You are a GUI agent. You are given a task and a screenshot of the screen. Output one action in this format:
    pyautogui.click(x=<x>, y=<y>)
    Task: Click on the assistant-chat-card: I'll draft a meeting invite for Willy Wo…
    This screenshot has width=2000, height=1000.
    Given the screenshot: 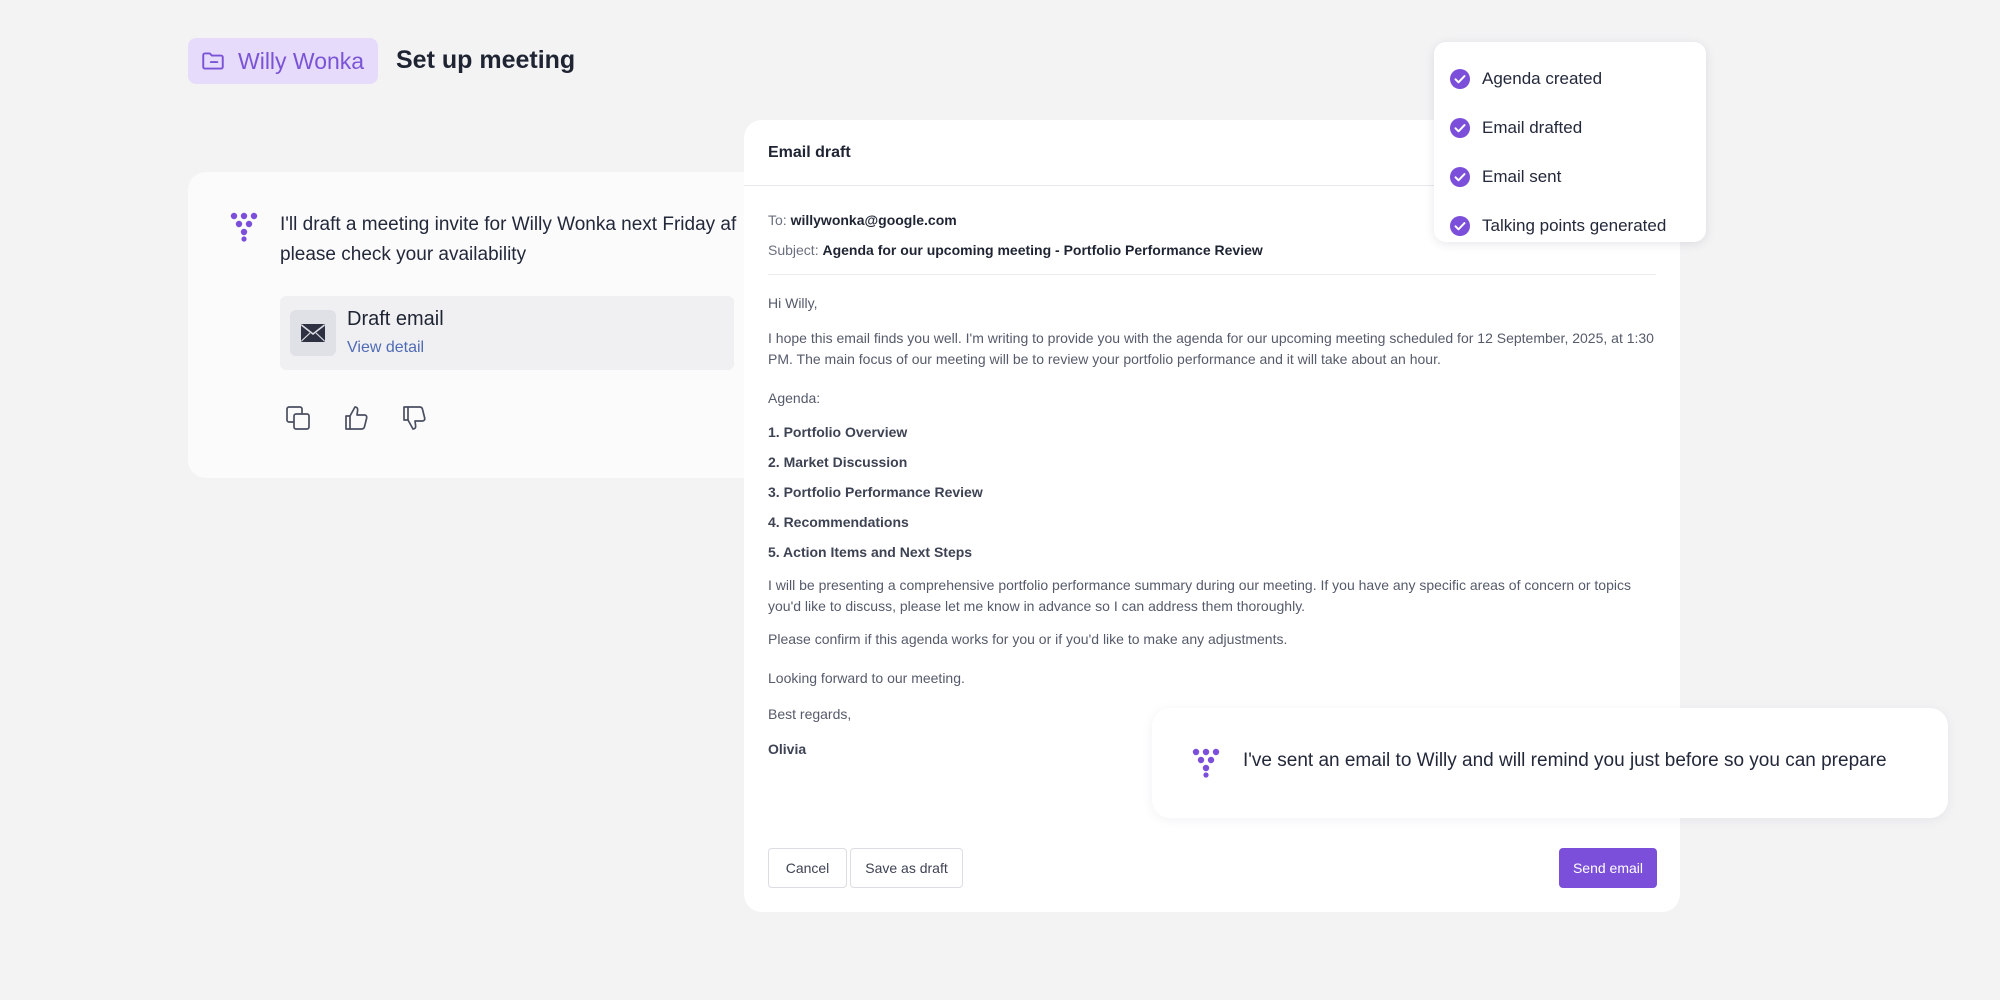 What is the action you would take?
    pyautogui.click(x=478, y=325)
    